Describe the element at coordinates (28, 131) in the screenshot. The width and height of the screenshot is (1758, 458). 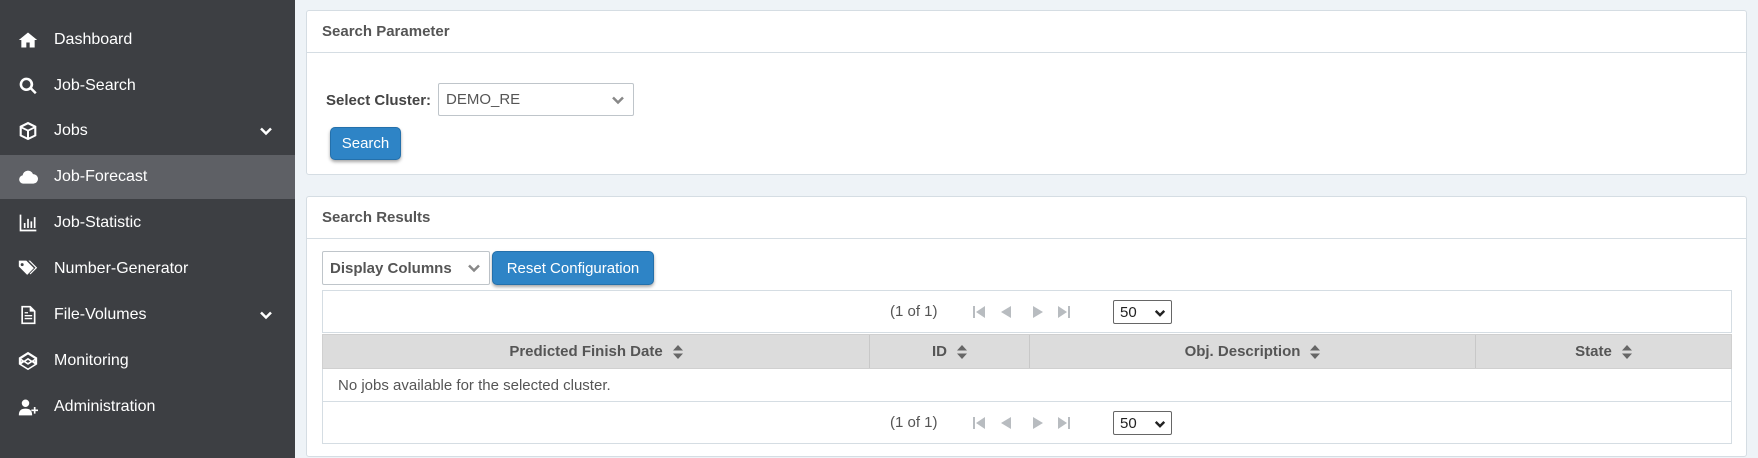
I see `cube-icon` at that location.